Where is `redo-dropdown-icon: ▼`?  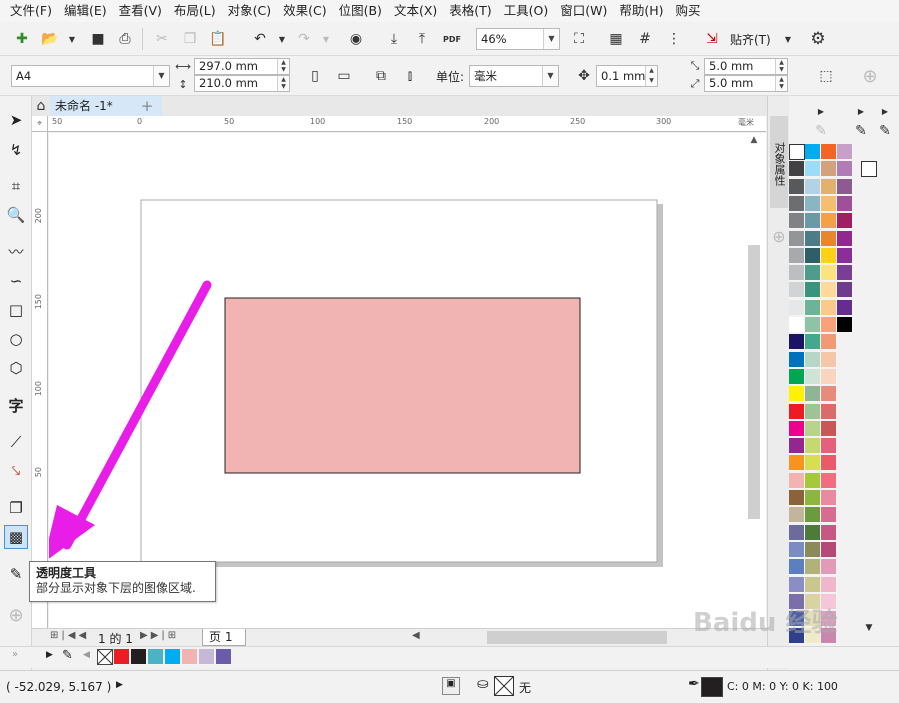 redo-dropdown-icon: ▼ is located at coordinates (326, 39).